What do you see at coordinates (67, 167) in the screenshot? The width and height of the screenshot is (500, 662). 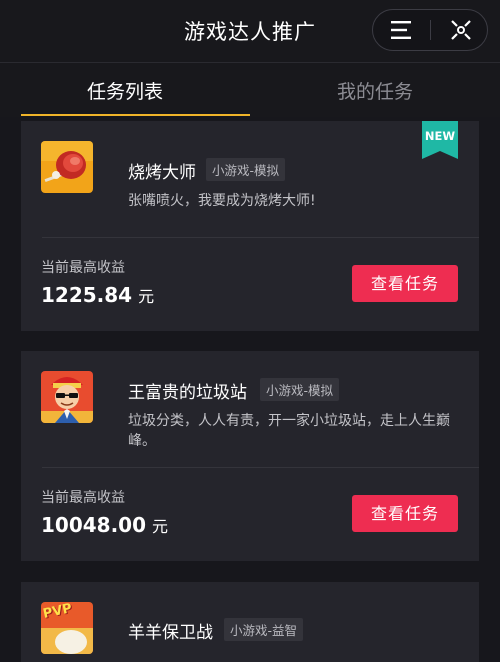 I see `game-icon-barbecue` at bounding box center [67, 167].